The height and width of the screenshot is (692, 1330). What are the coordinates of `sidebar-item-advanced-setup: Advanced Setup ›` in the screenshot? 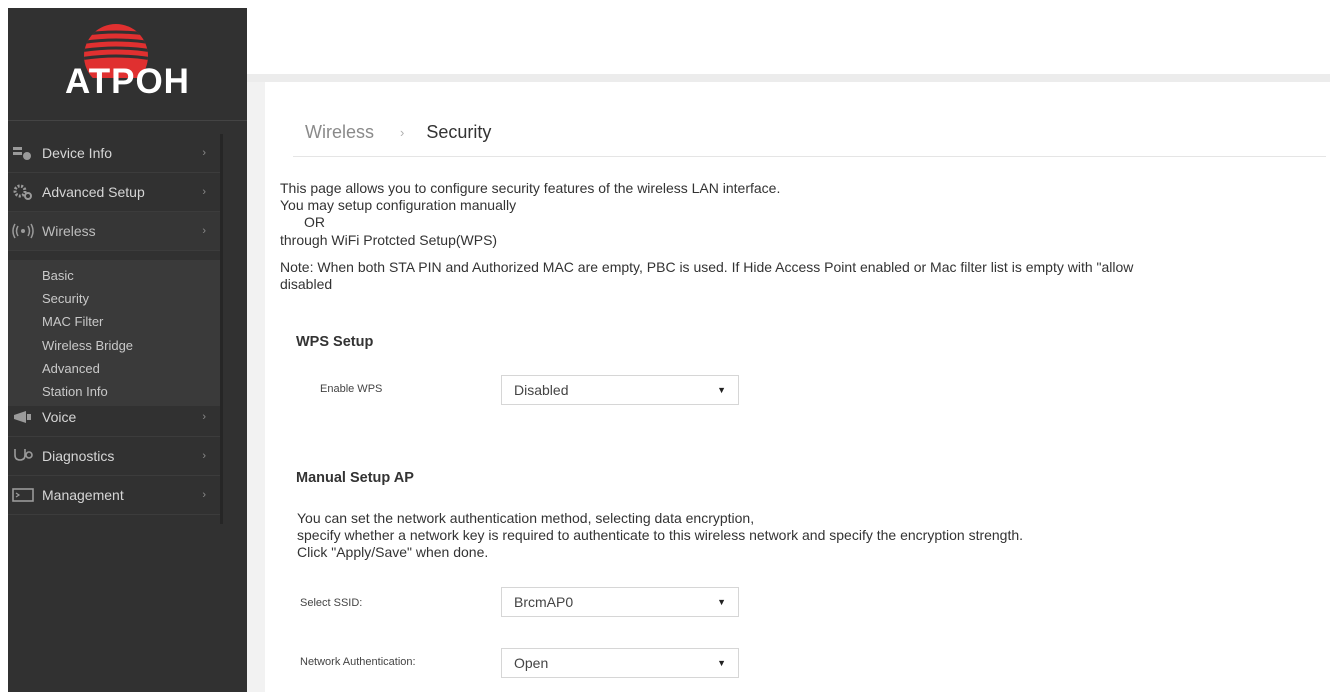 It's located at (114, 192).